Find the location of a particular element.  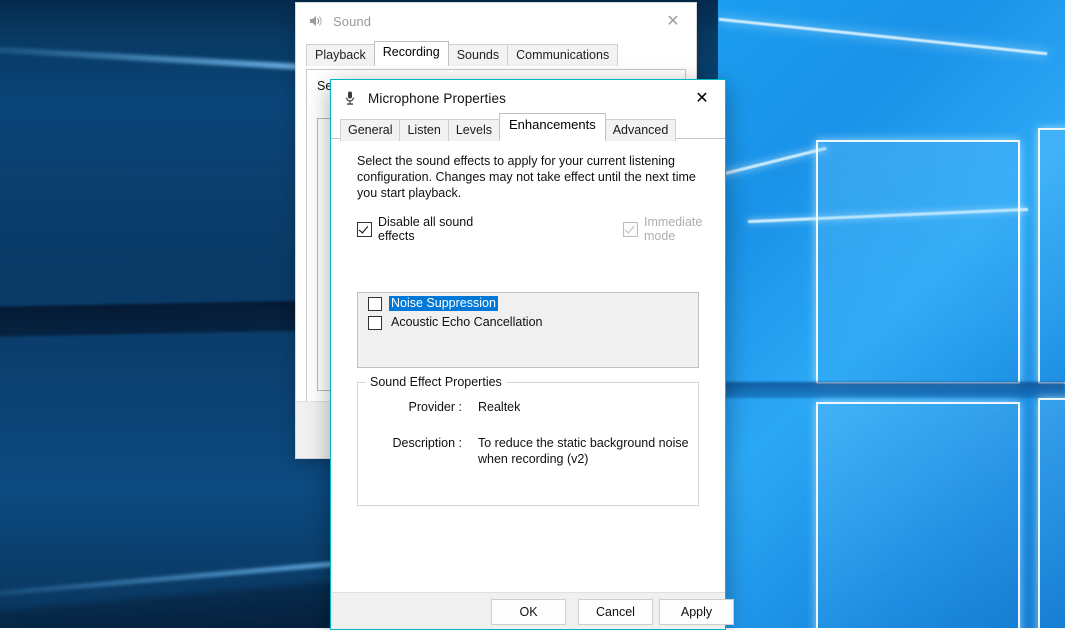

apply-button: Apply is located at coordinates (696, 612).